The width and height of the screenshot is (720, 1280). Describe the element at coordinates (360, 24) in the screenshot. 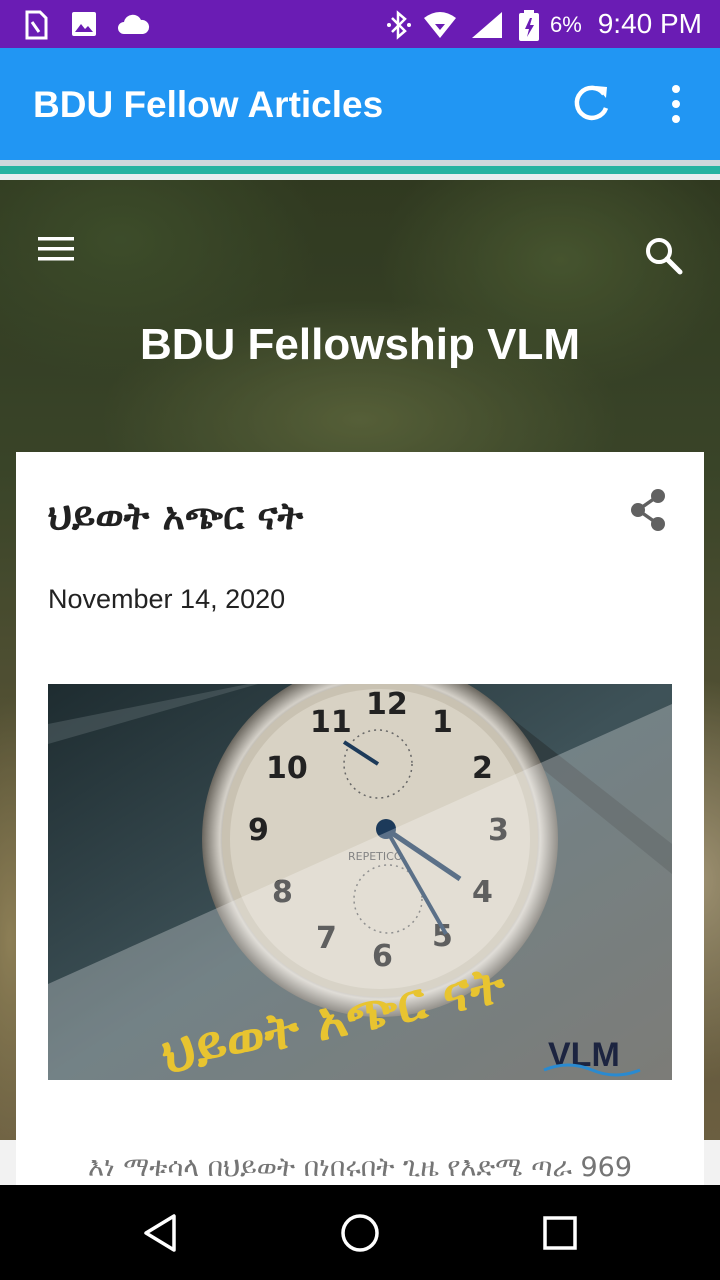

I see `status-bar: 6% 9:40 PM` at that location.